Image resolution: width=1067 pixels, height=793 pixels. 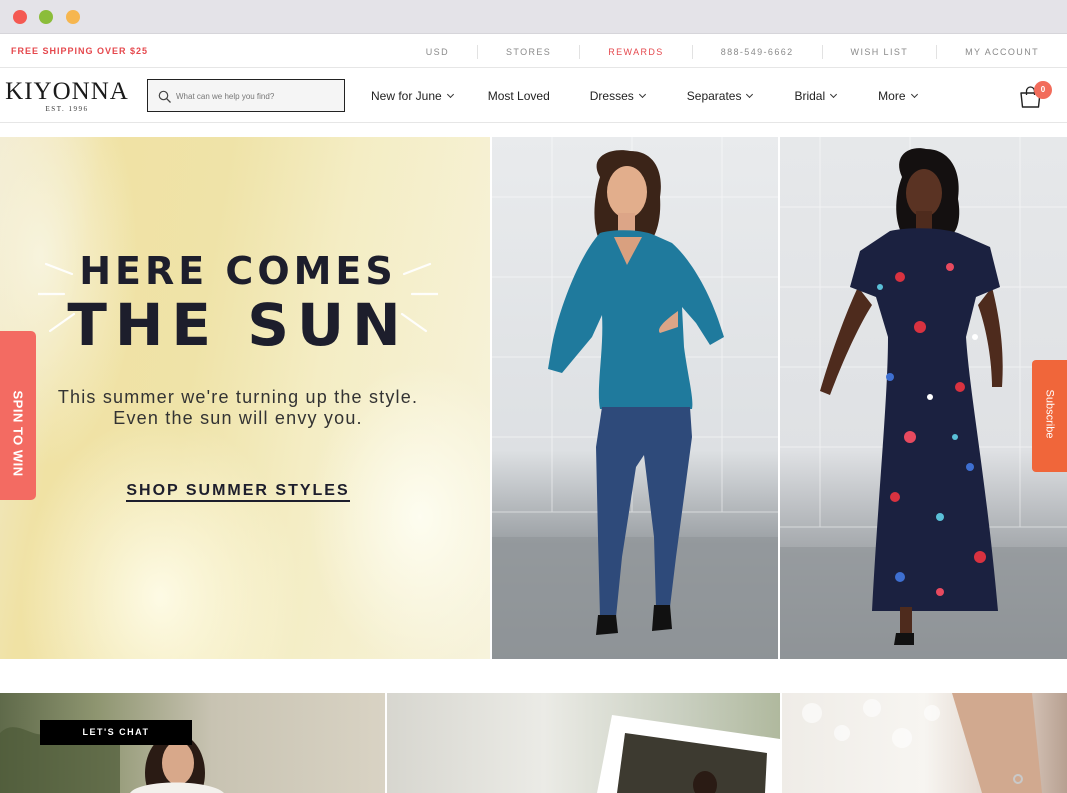 I want to click on search-icon, so click(x=164, y=96).